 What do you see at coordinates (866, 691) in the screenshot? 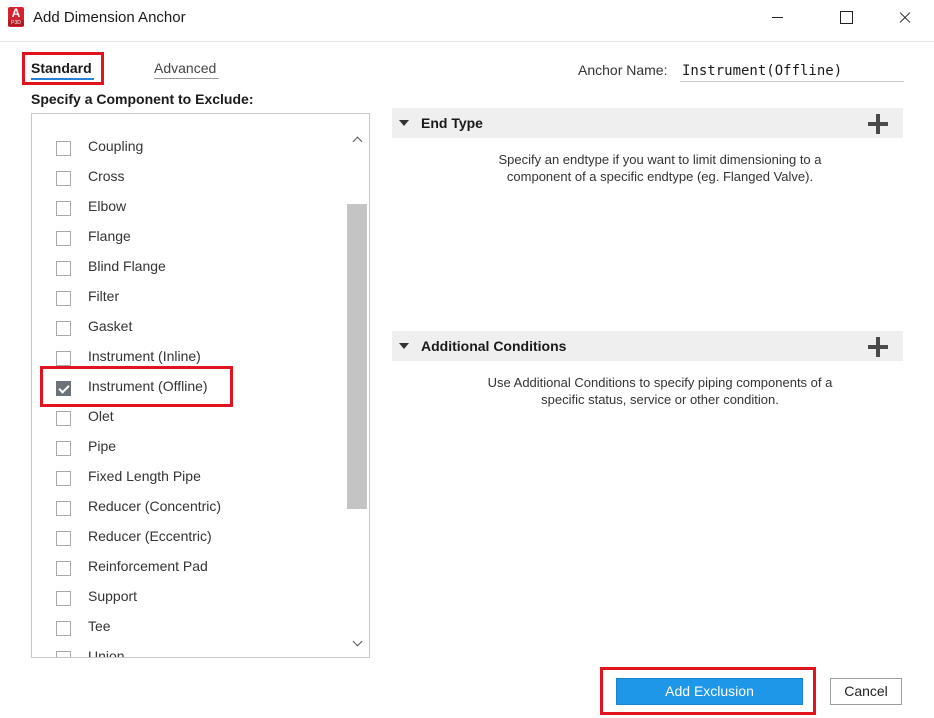
I see `cancel-button: Cancel` at bounding box center [866, 691].